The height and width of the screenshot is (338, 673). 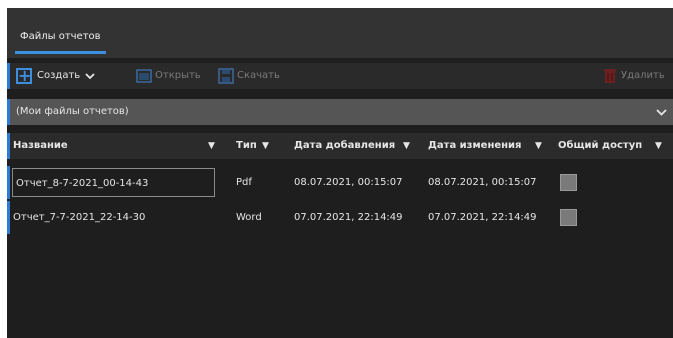 What do you see at coordinates (340, 33) in the screenshot?
I see `tab-strip: Файлы отчетов` at bounding box center [340, 33].